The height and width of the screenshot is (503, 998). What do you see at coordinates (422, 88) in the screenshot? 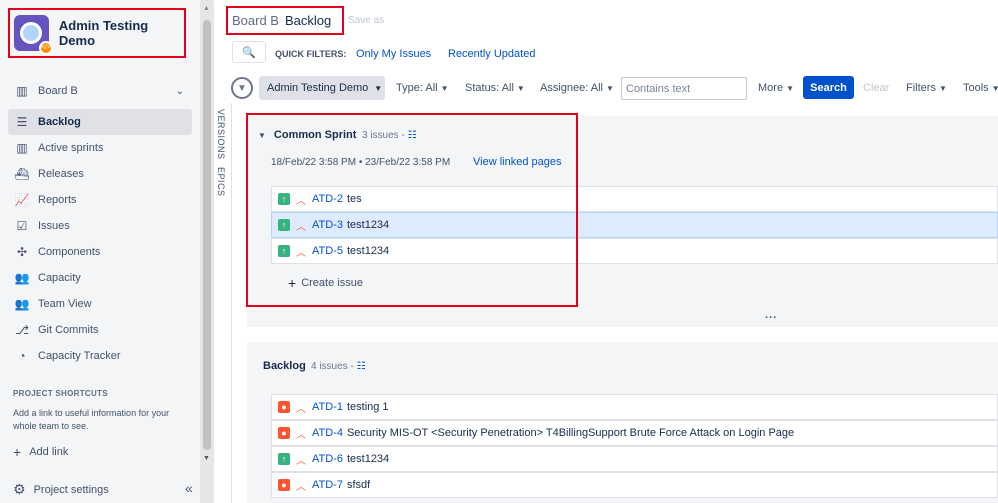
I see `type-filter: Type: All ▼` at bounding box center [422, 88].